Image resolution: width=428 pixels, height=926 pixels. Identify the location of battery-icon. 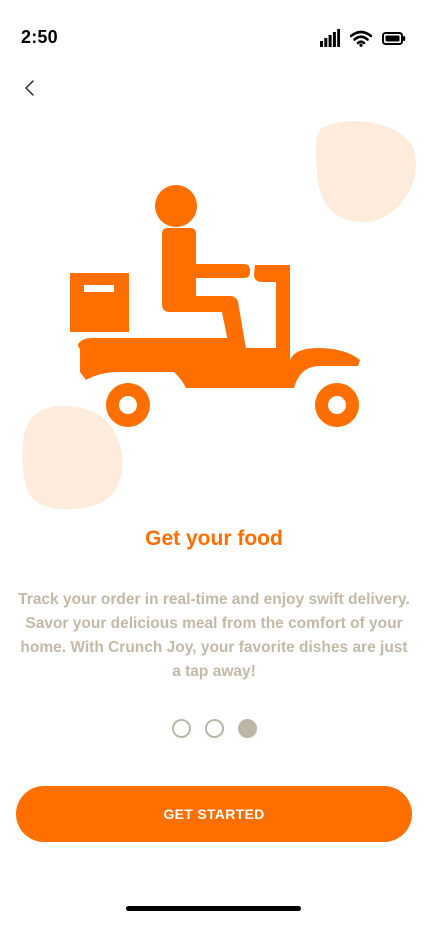
(394, 38).